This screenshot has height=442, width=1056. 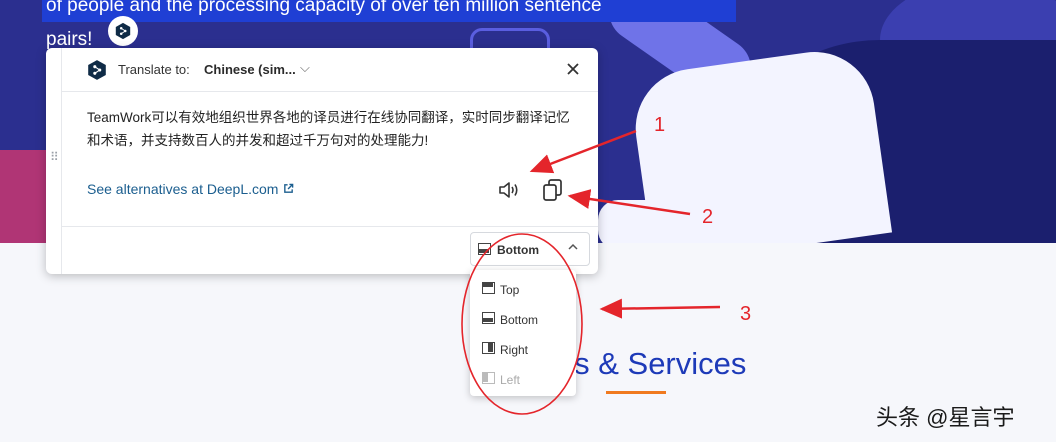 What do you see at coordinates (488, 348) in the screenshot?
I see `layout-right-icon` at bounding box center [488, 348].